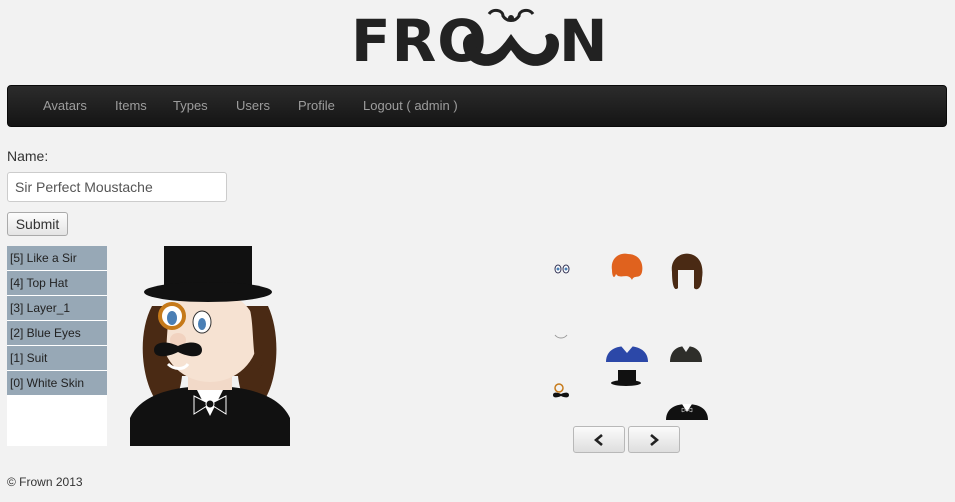  Describe the element at coordinates (117, 187) in the screenshot. I see `name-input` at that location.